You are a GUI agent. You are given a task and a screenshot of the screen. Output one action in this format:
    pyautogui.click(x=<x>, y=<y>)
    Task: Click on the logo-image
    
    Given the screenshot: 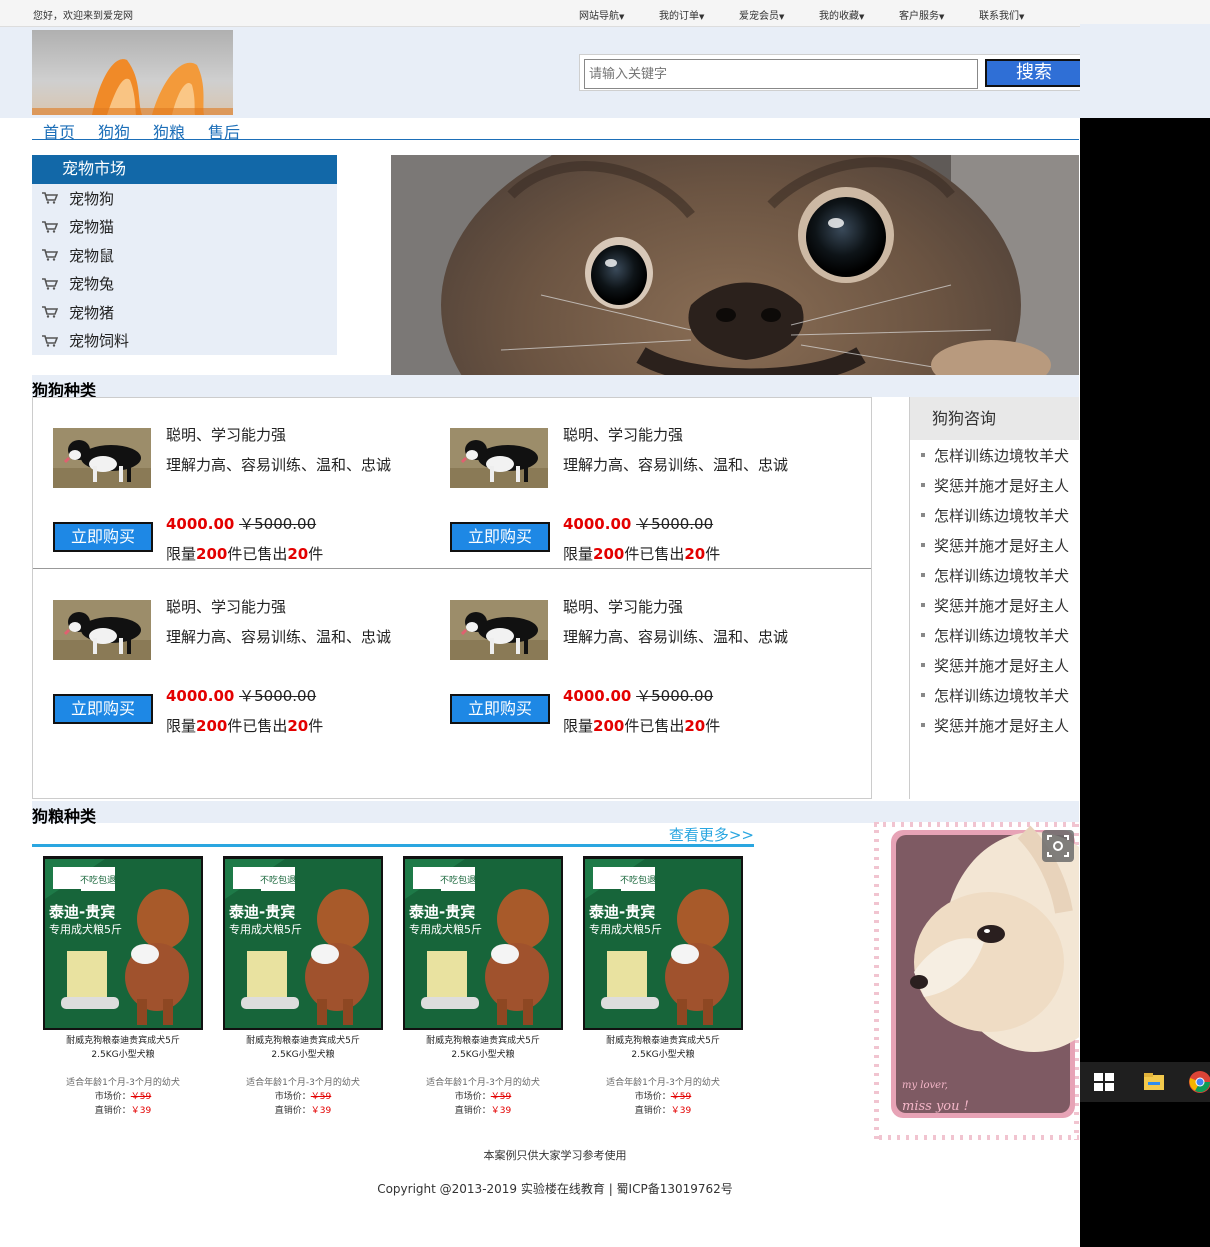 What is the action you would take?
    pyautogui.click(x=132, y=72)
    